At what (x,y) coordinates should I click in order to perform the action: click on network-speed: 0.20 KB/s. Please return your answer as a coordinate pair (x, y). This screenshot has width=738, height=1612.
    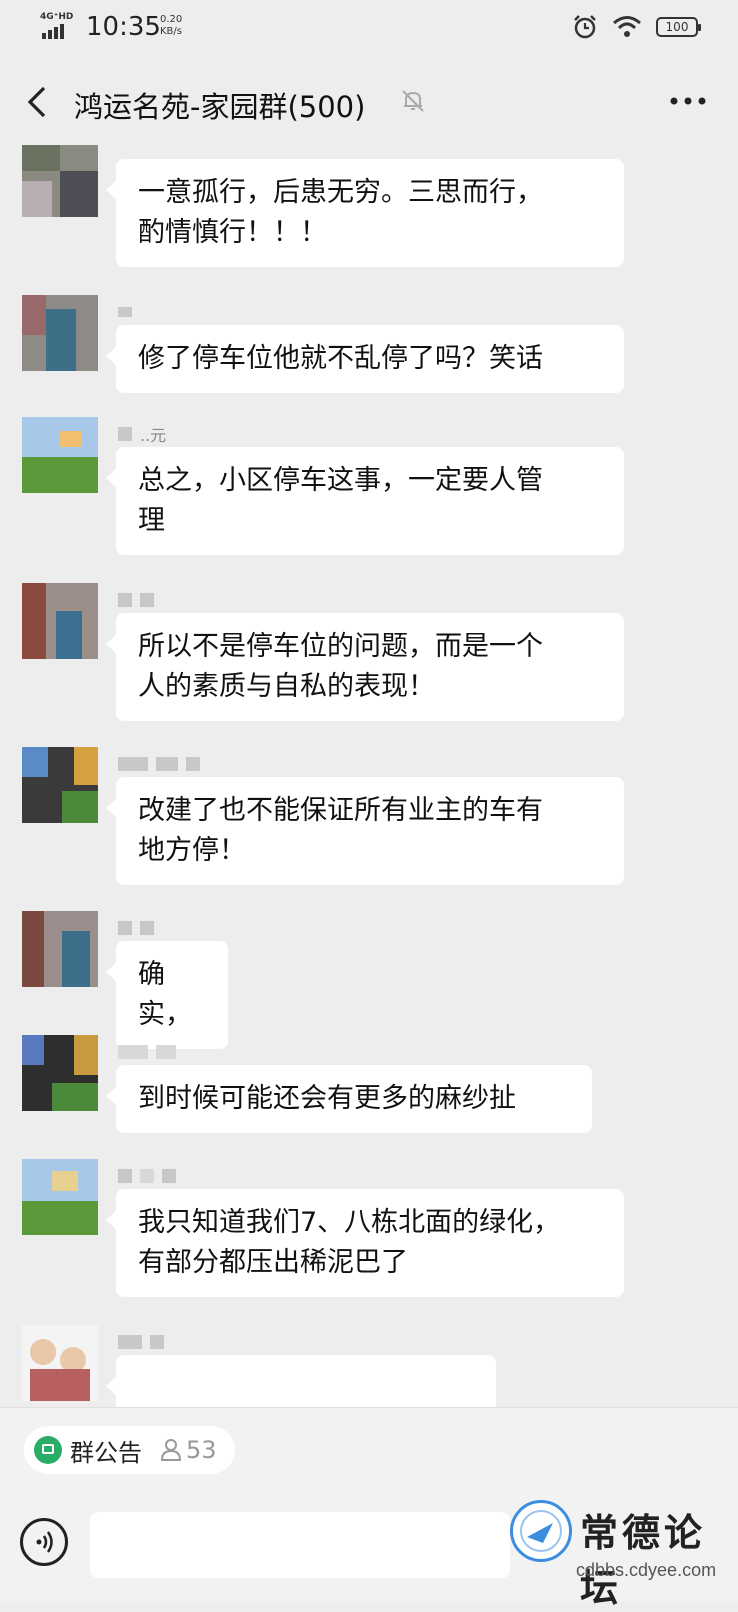
    Looking at the image, I should click on (171, 25).